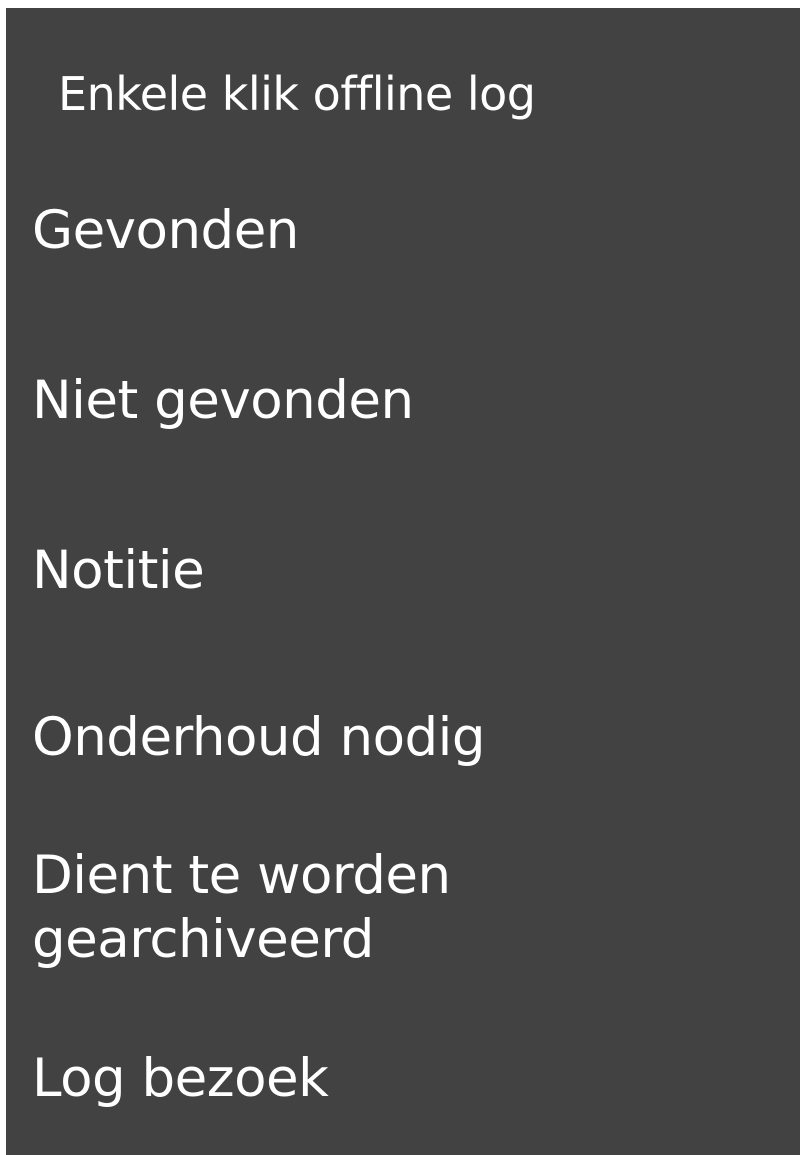  What do you see at coordinates (403, 1091) in the screenshot?
I see `menu-item-log-visit: Log bezoek` at bounding box center [403, 1091].